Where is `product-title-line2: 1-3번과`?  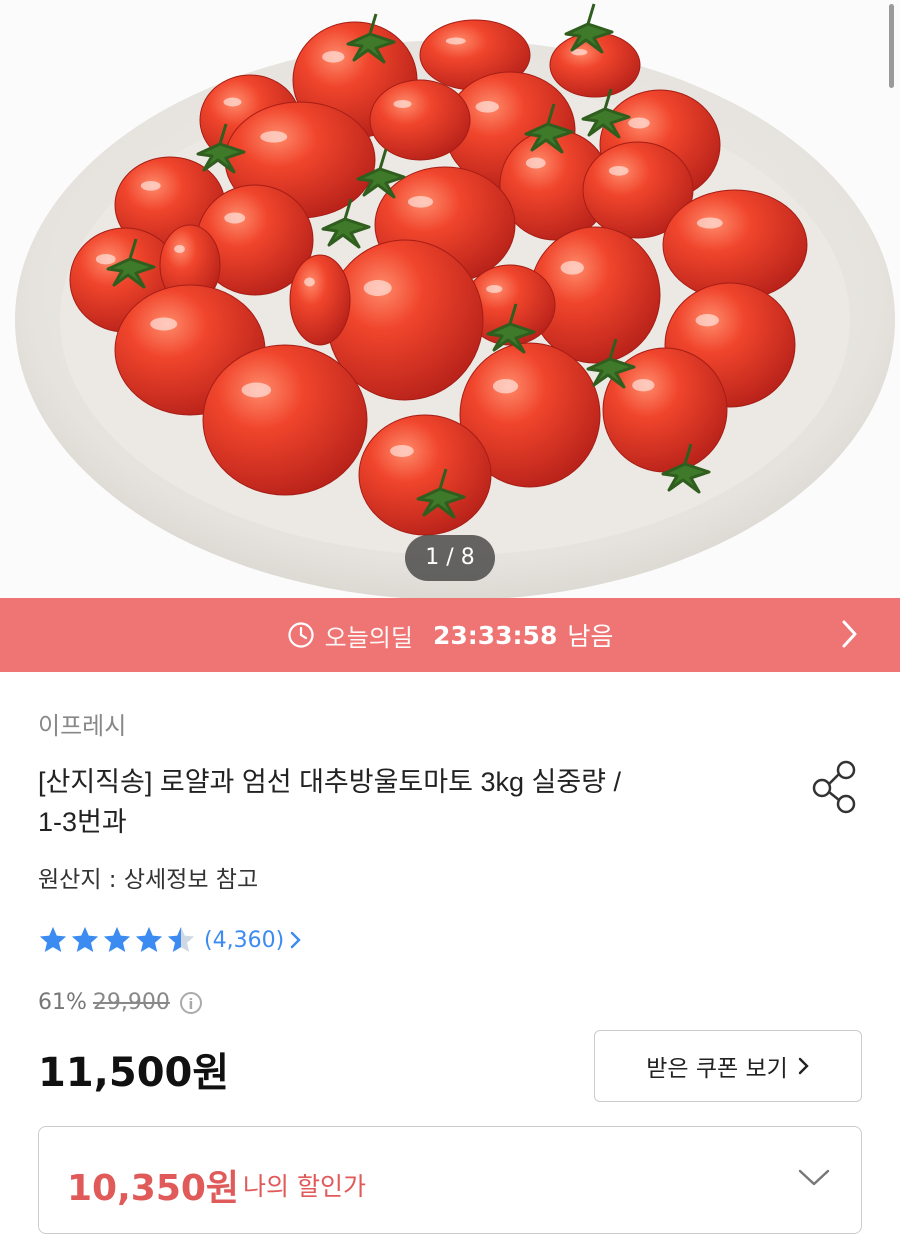
product-title-line2: 1-3번과 is located at coordinates (82, 822).